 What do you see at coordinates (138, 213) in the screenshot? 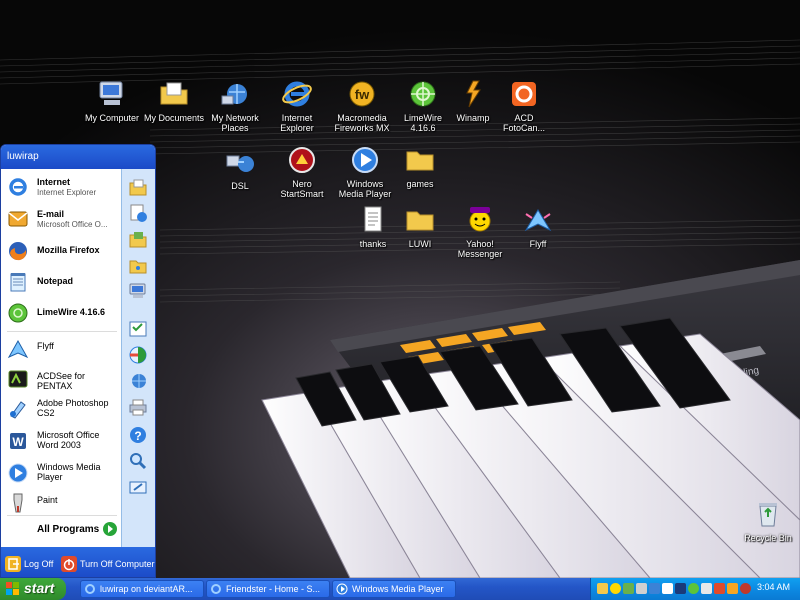
I see `my-recent-documents-icon` at bounding box center [138, 213].